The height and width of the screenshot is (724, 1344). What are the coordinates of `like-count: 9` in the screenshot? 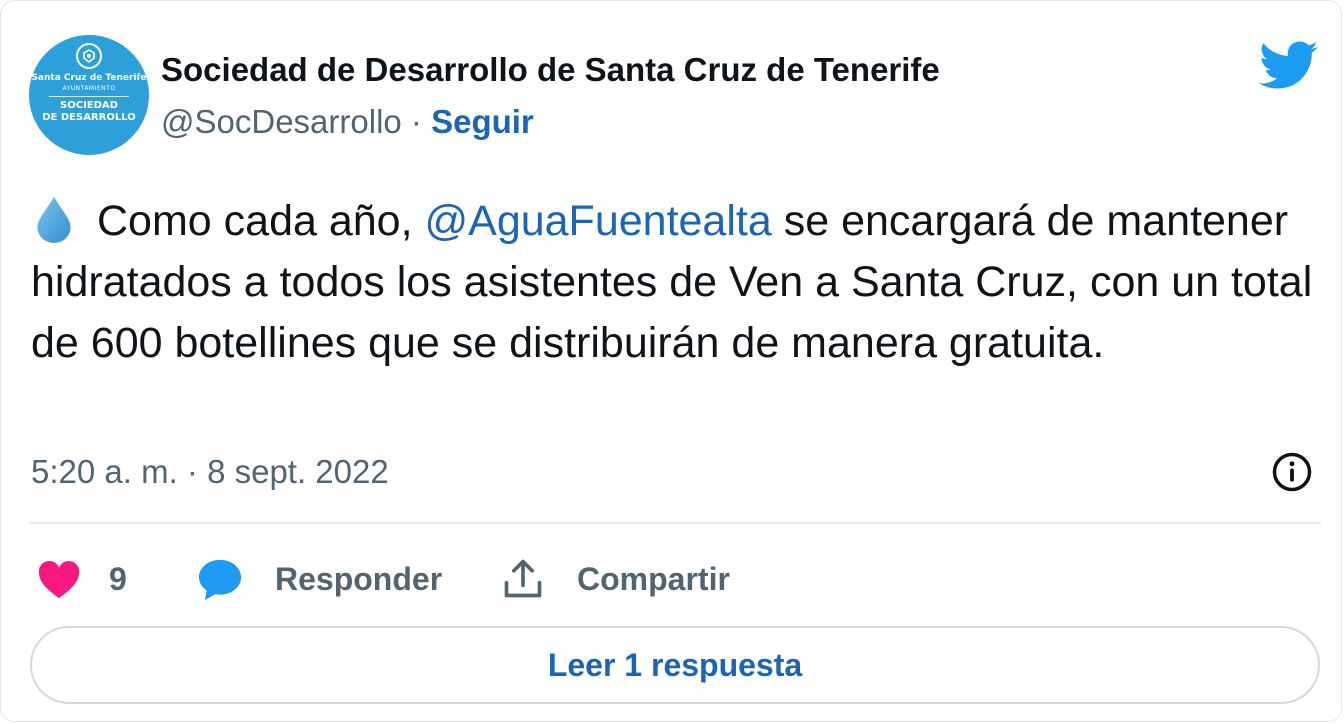 It's located at (118, 578).